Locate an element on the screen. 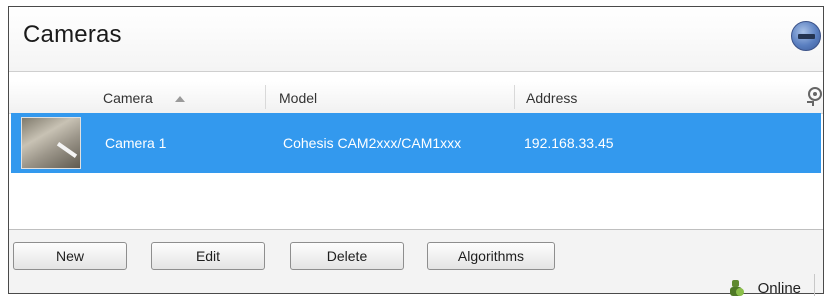  column-label-camera: Camera is located at coordinates (128, 98).